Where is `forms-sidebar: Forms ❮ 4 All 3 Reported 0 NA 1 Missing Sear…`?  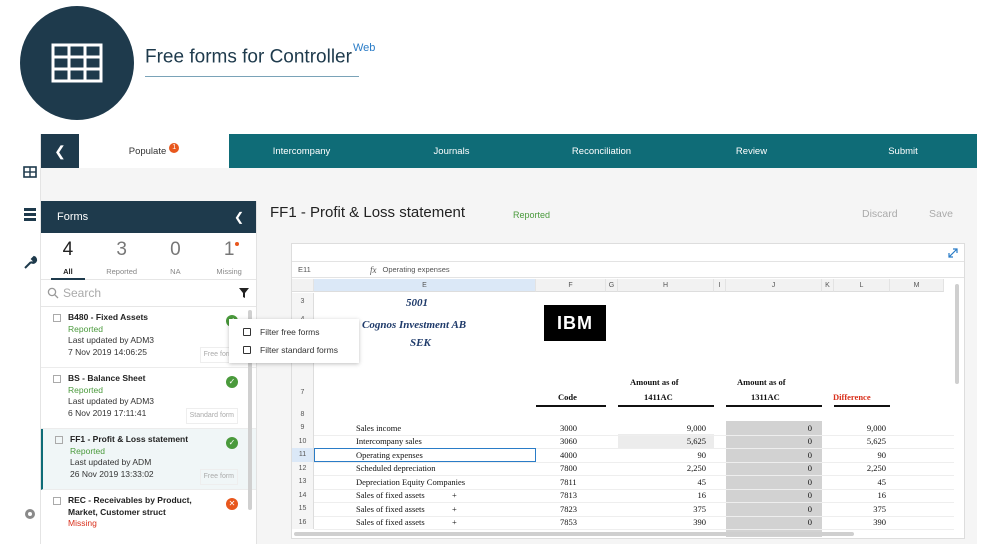 forms-sidebar: Forms ❮ 4 All 3 Reported 0 NA 1 Missing Sear… is located at coordinates (149, 372).